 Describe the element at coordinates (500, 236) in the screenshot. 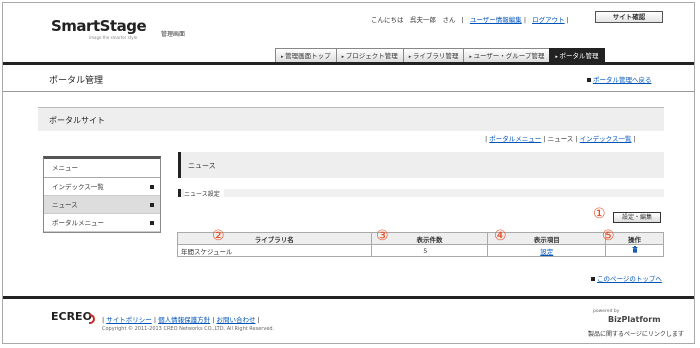

I see `annotation-4: ④` at that location.